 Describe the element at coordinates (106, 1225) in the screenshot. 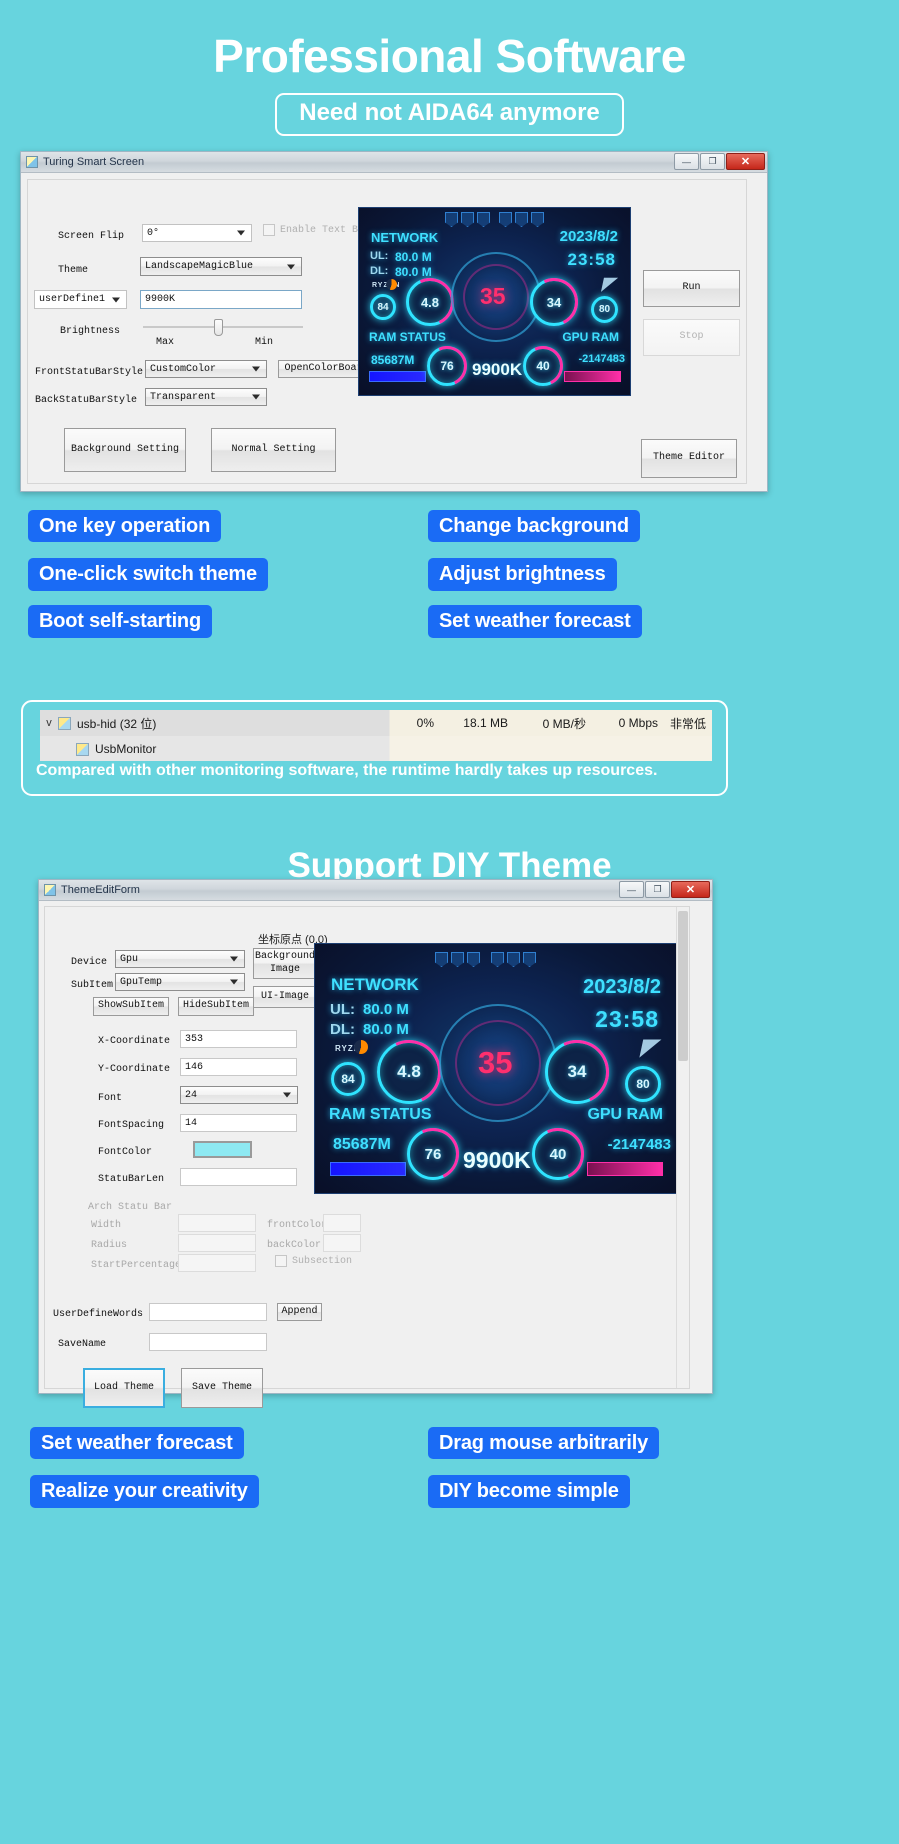

I see `width-label: Width` at that location.